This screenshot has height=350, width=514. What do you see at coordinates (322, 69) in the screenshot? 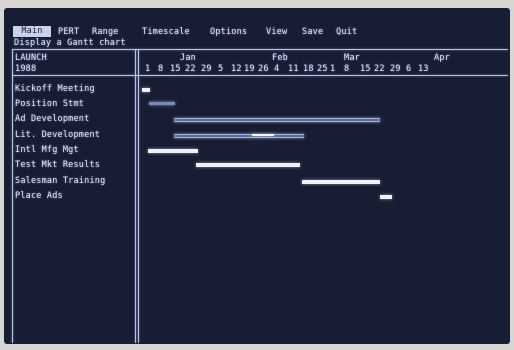
I see `day-tick-label: 25` at bounding box center [322, 69].